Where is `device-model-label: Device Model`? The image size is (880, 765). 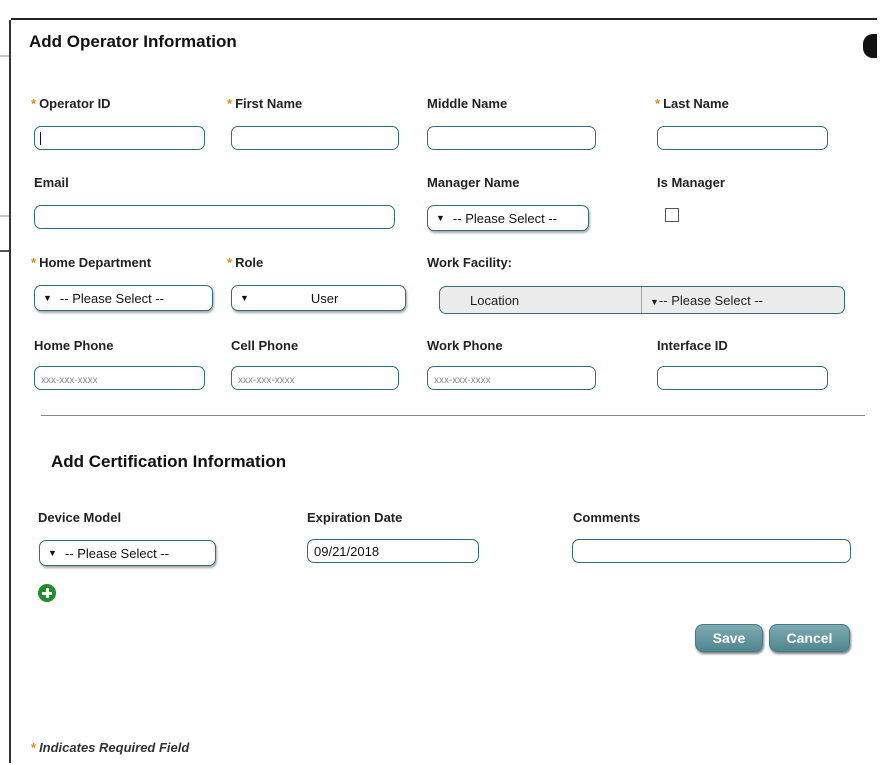
device-model-label: Device Model is located at coordinates (80, 517).